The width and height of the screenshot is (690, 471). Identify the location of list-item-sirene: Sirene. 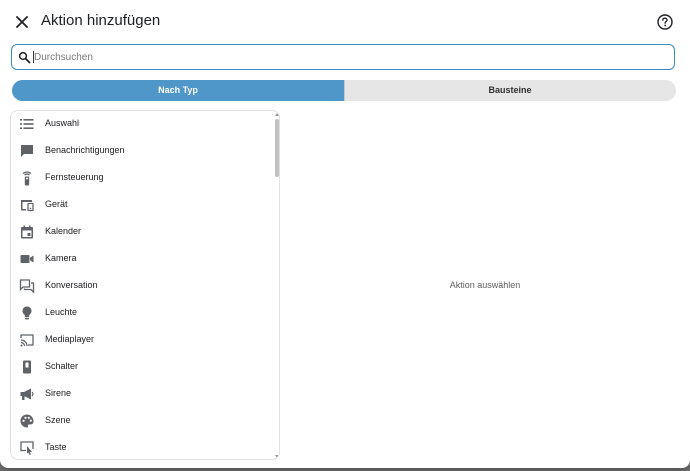
(142, 394).